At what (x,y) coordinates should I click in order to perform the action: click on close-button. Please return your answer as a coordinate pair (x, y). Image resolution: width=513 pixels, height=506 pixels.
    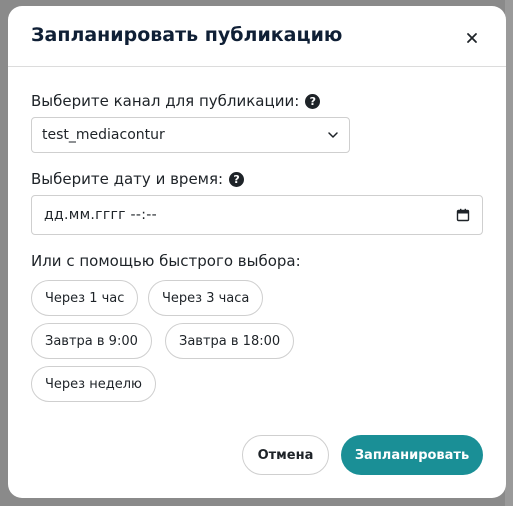
    Looking at the image, I should click on (472, 38).